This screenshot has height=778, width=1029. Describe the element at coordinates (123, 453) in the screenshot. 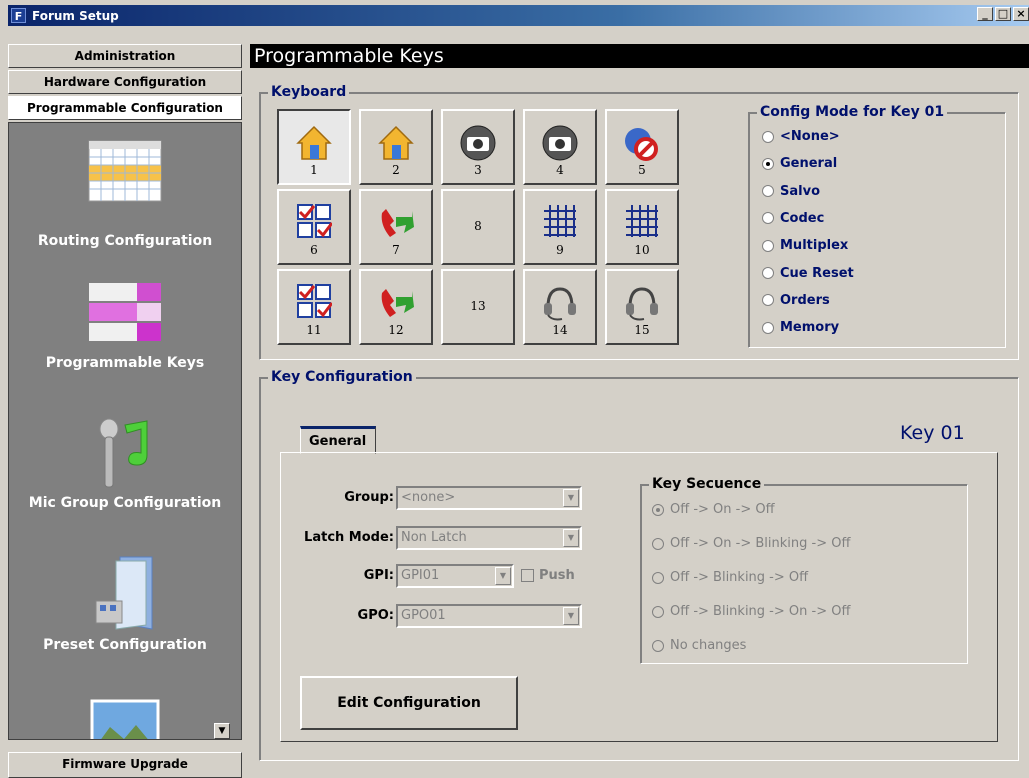

I see `microphone-note-icon` at that location.